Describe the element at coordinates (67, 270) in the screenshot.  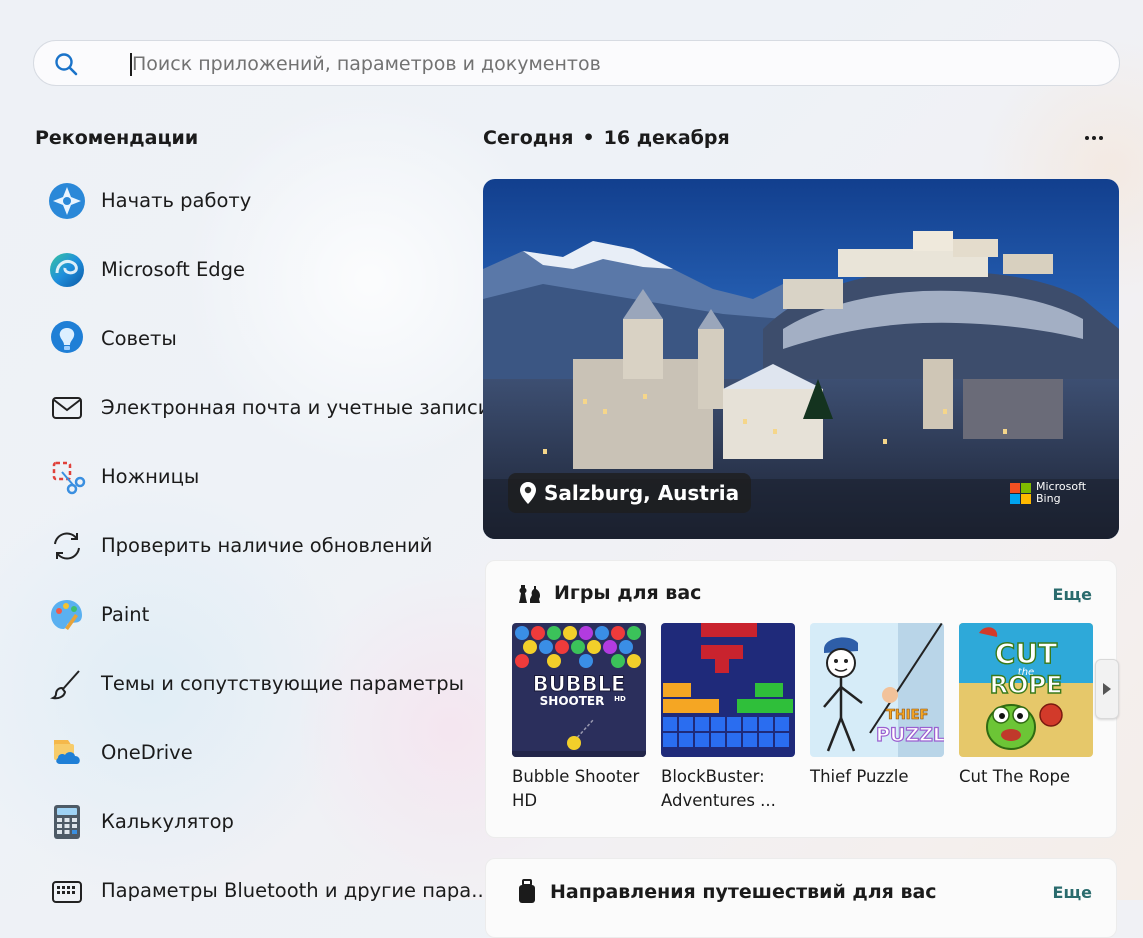
I see `edge-icon` at that location.